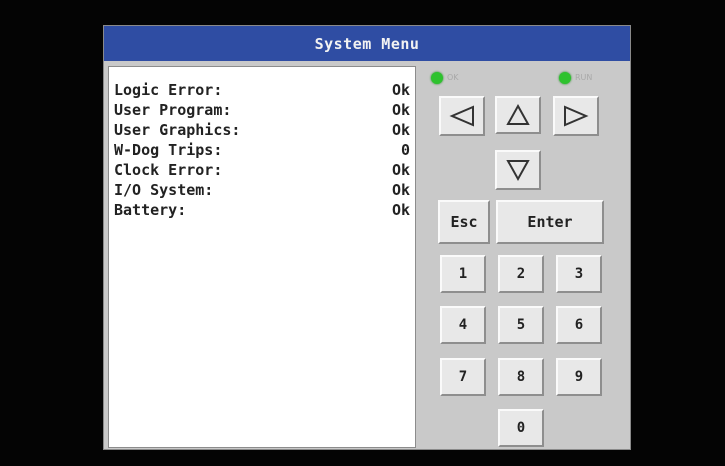  Describe the element at coordinates (367, 43) in the screenshot. I see `window-title: System Menu` at that location.